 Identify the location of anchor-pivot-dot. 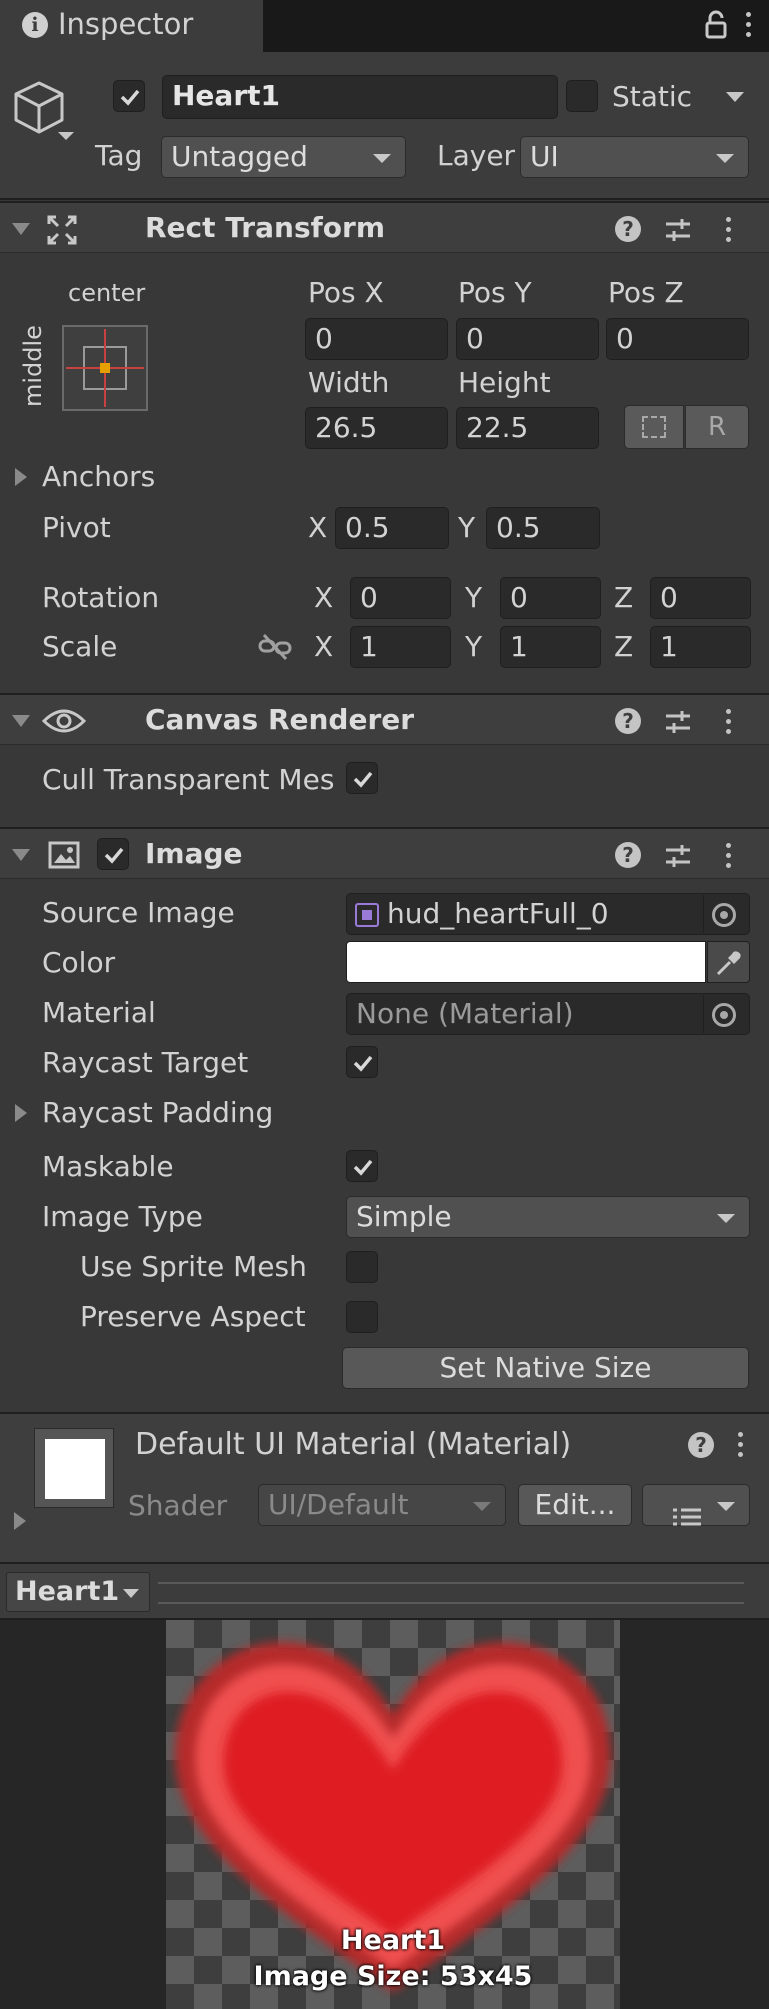
(105, 368).